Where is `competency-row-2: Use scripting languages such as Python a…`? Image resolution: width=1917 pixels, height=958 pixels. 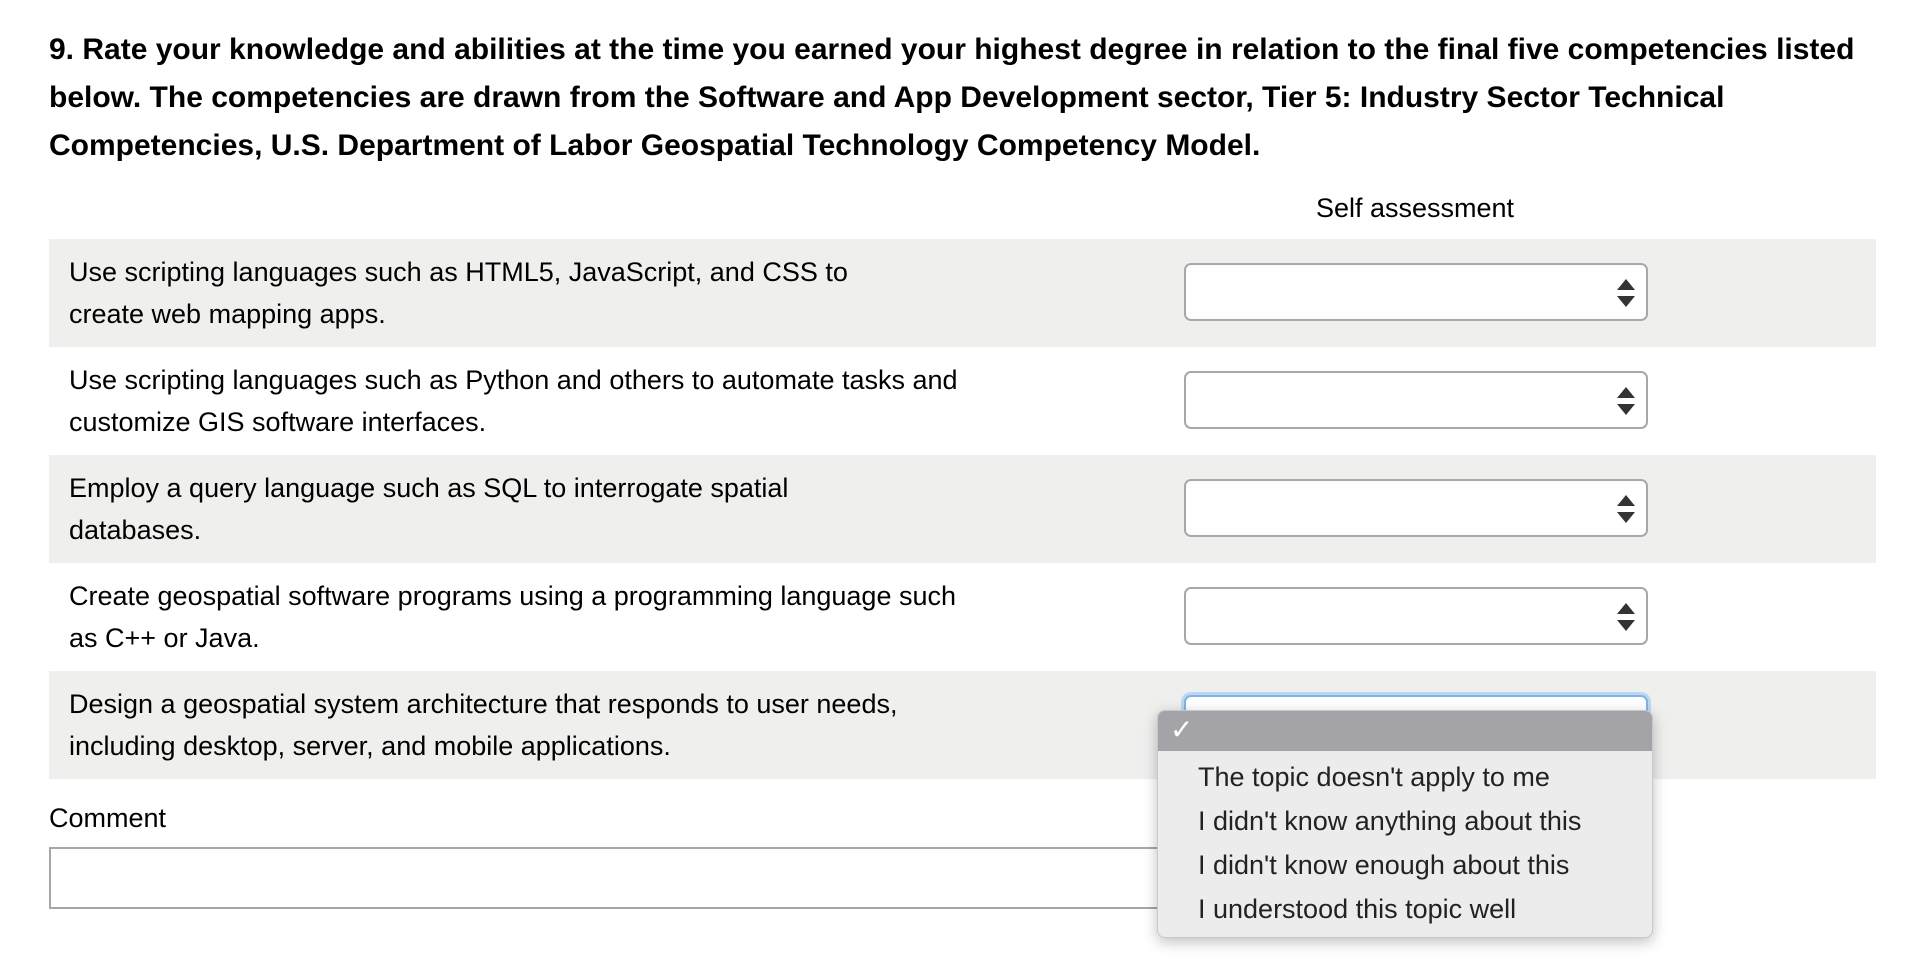 competency-row-2: Use scripting languages such as Python a… is located at coordinates (962, 401).